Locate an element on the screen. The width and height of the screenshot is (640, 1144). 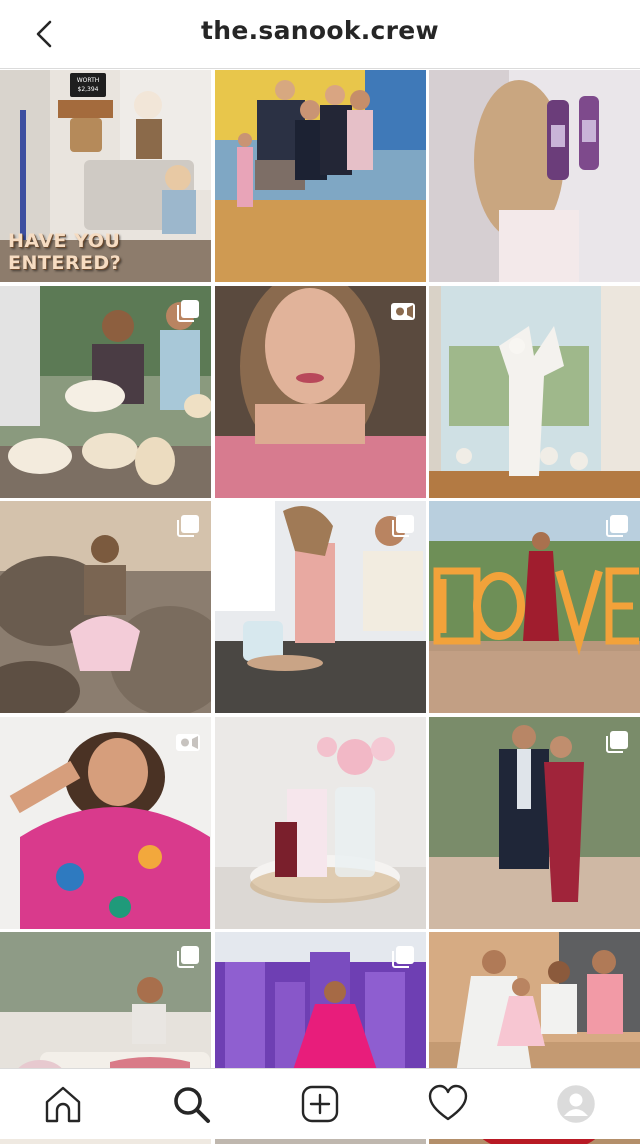
nav-activity-button is located at coordinates (448, 1104).